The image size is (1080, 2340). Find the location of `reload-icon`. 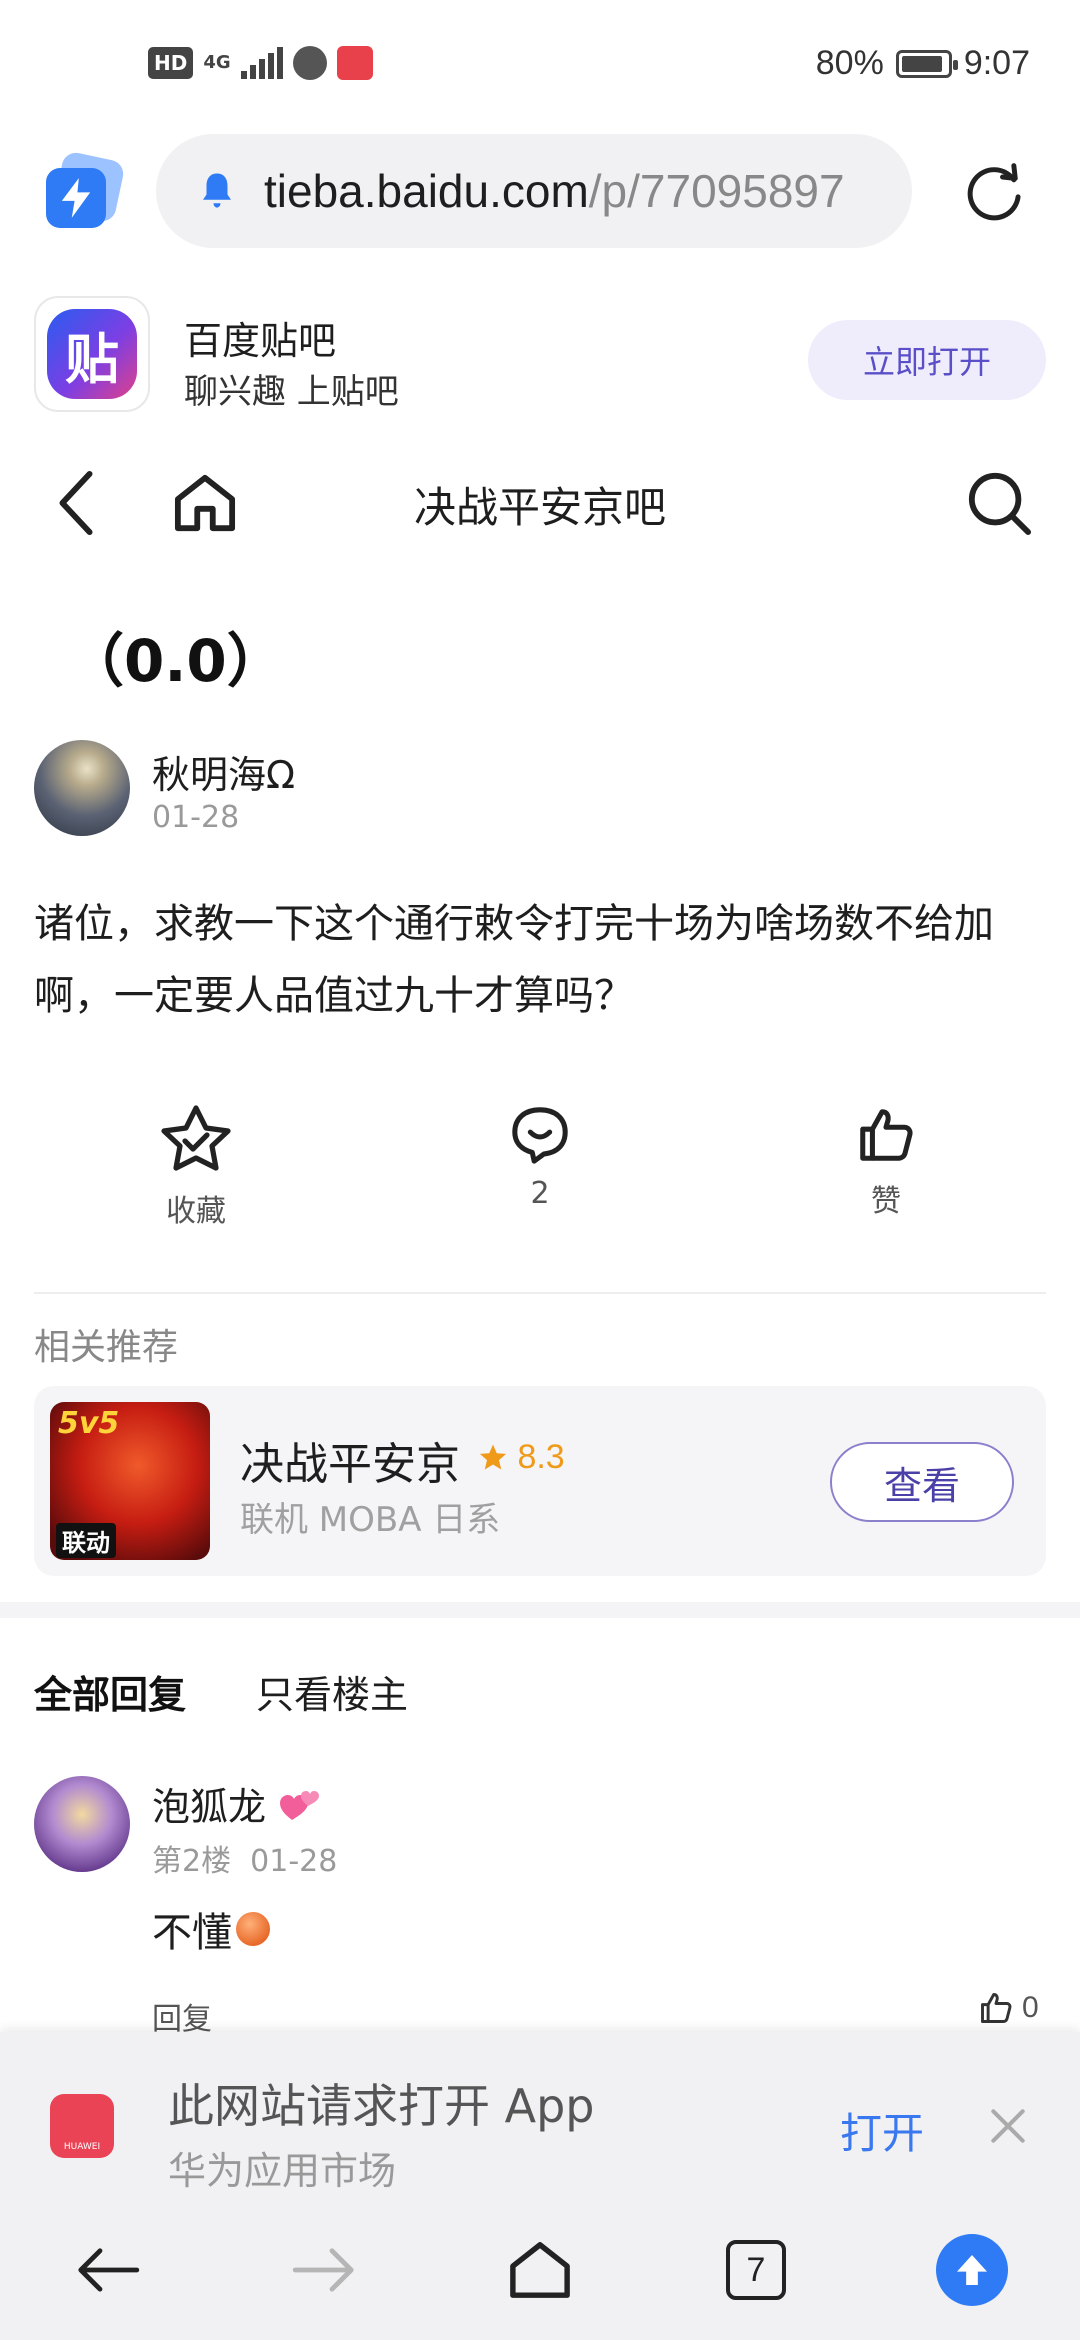

reload-icon is located at coordinates (994, 194).